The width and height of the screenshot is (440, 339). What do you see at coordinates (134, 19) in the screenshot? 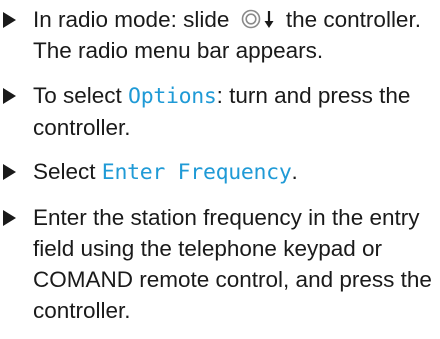
I see `step-1-text-before: In radio mode: slide` at bounding box center [134, 19].